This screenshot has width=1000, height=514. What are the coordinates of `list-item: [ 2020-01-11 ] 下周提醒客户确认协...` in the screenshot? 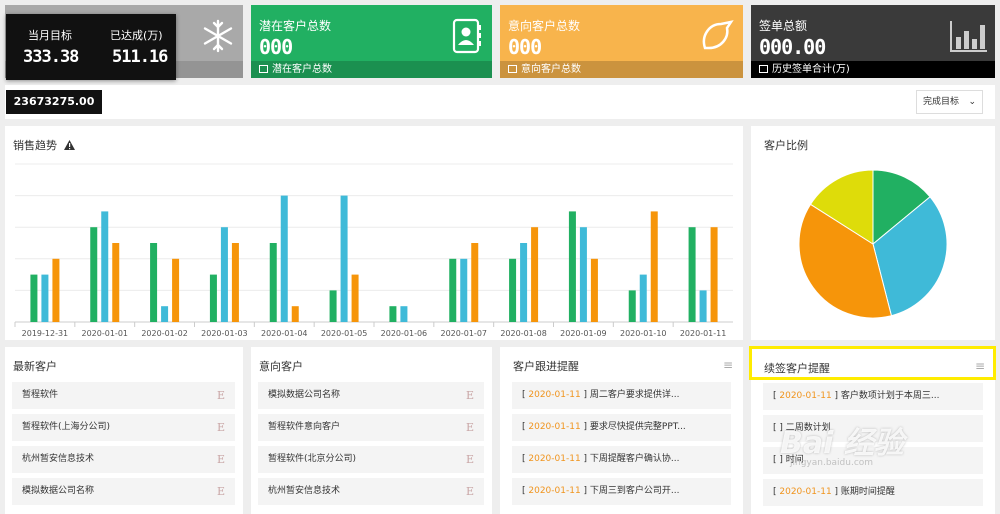 It's located at (621, 459).